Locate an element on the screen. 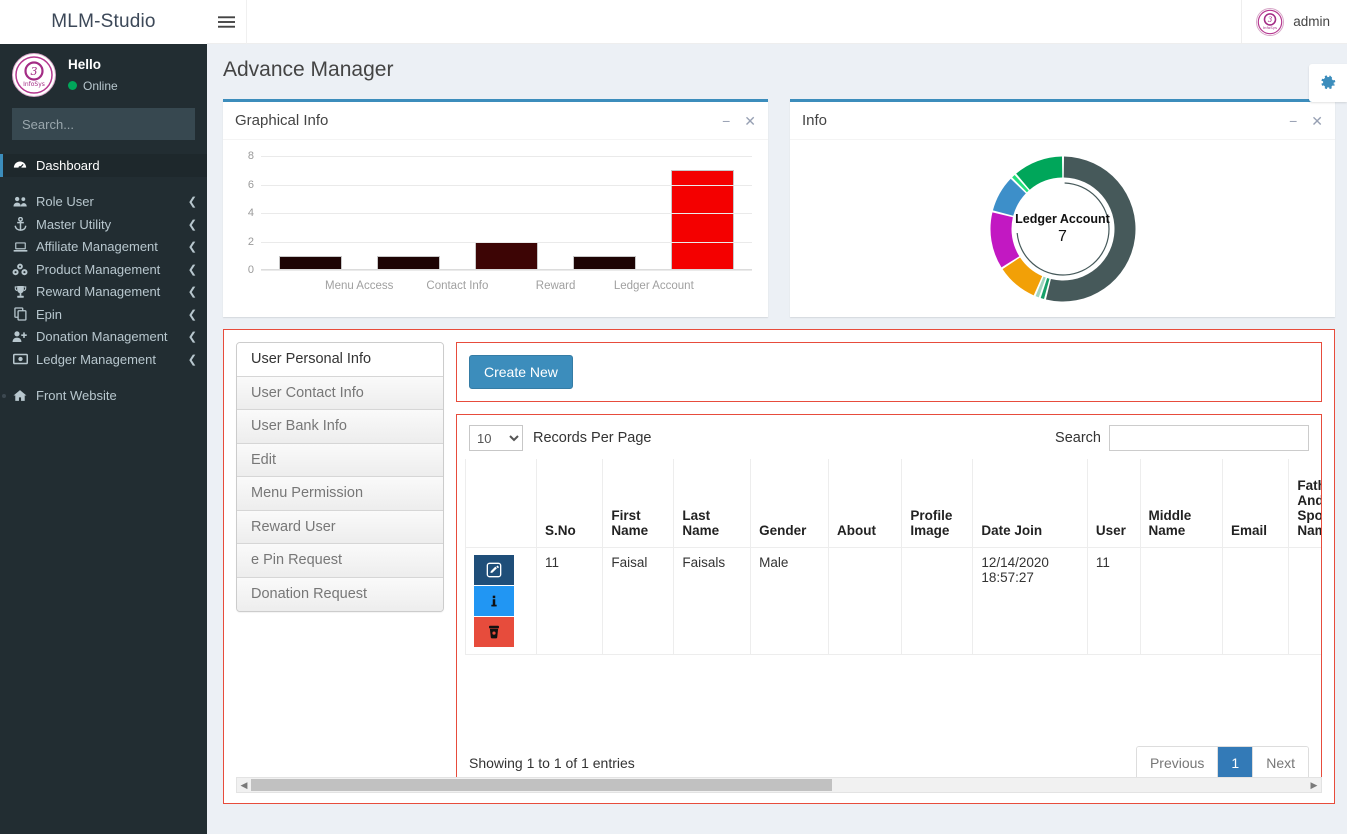  scroll-left-arrow-icon: ◀ is located at coordinates (244, 785).